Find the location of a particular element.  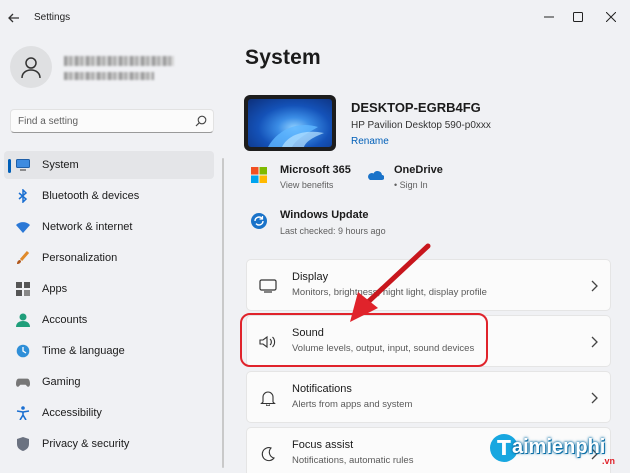

sidebar-item-time-language: Time & language is located at coordinates (109, 351).